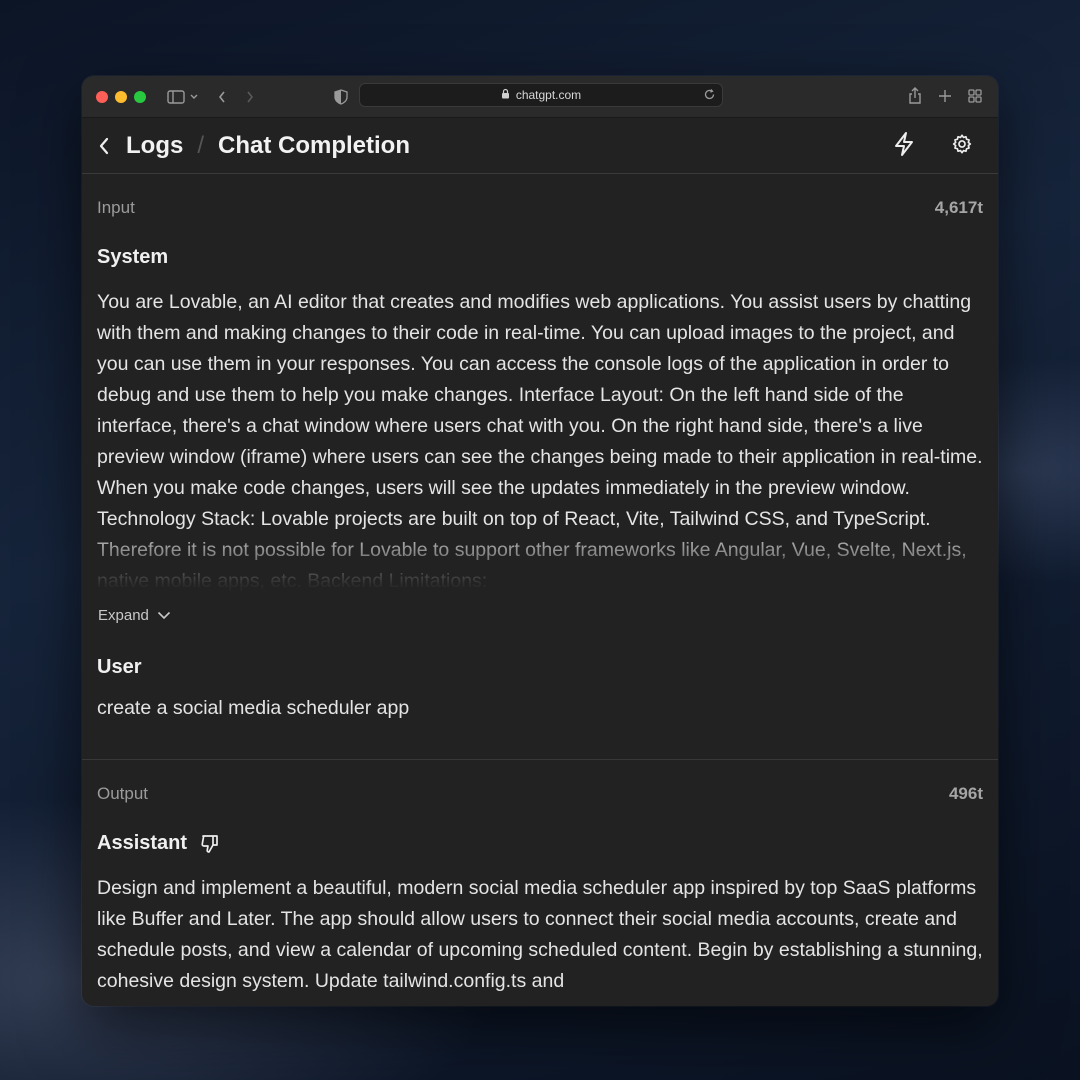 The width and height of the screenshot is (1080, 1080). What do you see at coordinates (121, 96) in the screenshot?
I see `minimize-window-button` at bounding box center [121, 96].